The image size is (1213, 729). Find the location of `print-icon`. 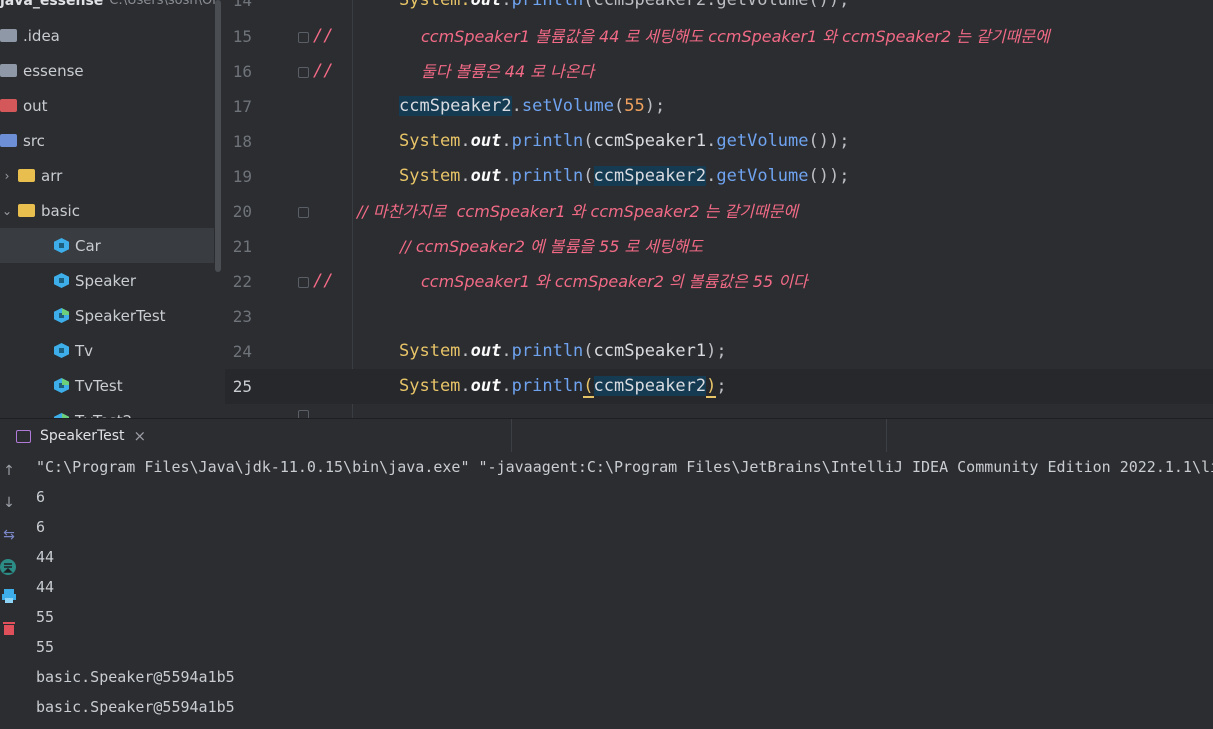

print-icon is located at coordinates (9, 599).